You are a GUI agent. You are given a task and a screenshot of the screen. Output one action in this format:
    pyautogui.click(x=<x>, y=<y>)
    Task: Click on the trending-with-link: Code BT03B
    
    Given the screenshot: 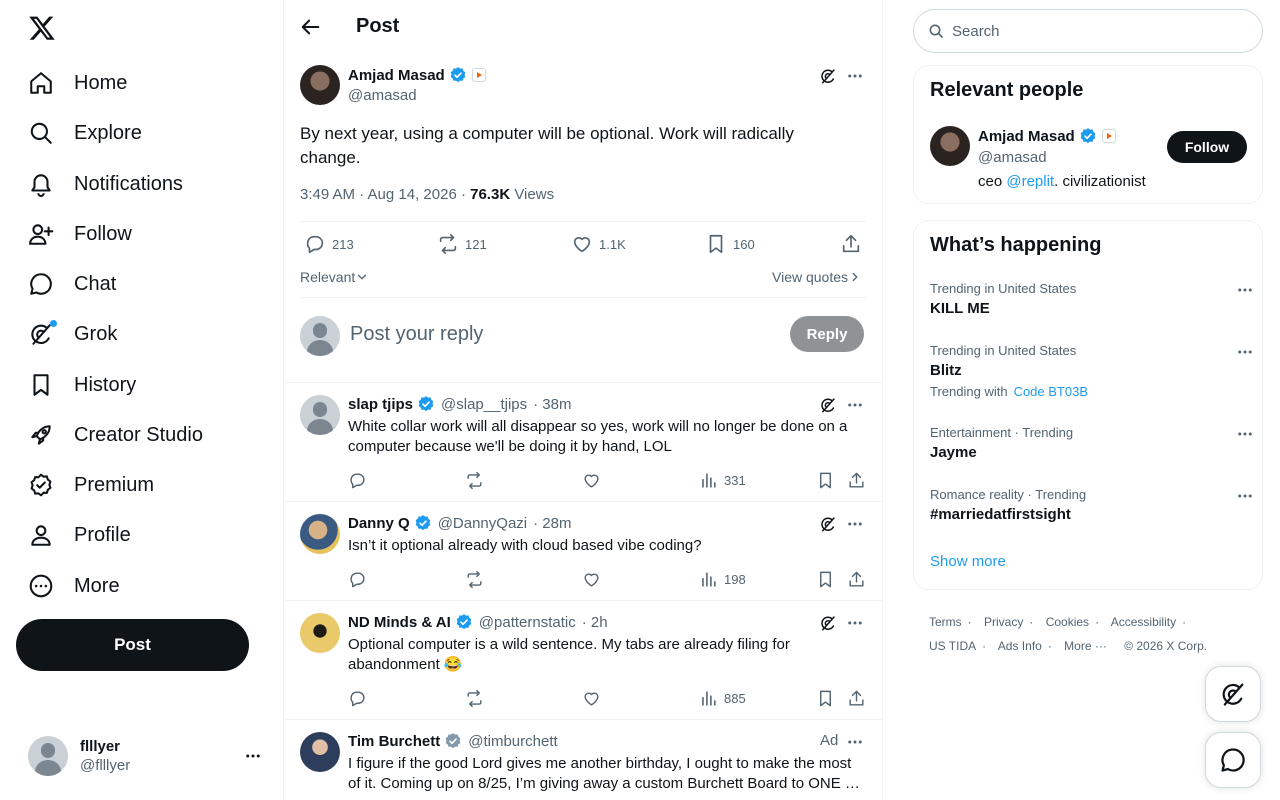 What is the action you would take?
    pyautogui.click(x=1051, y=391)
    